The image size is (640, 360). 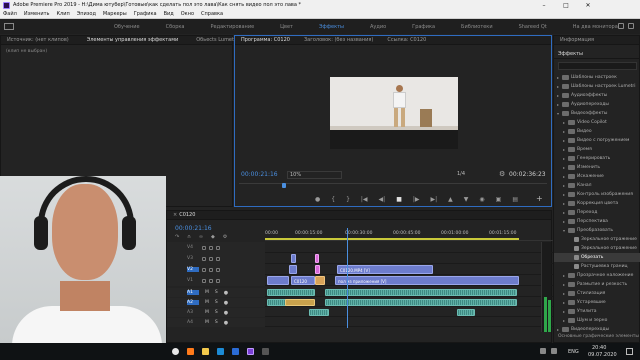 I want to click on mark-in-icon: {, so click(x=333, y=199).